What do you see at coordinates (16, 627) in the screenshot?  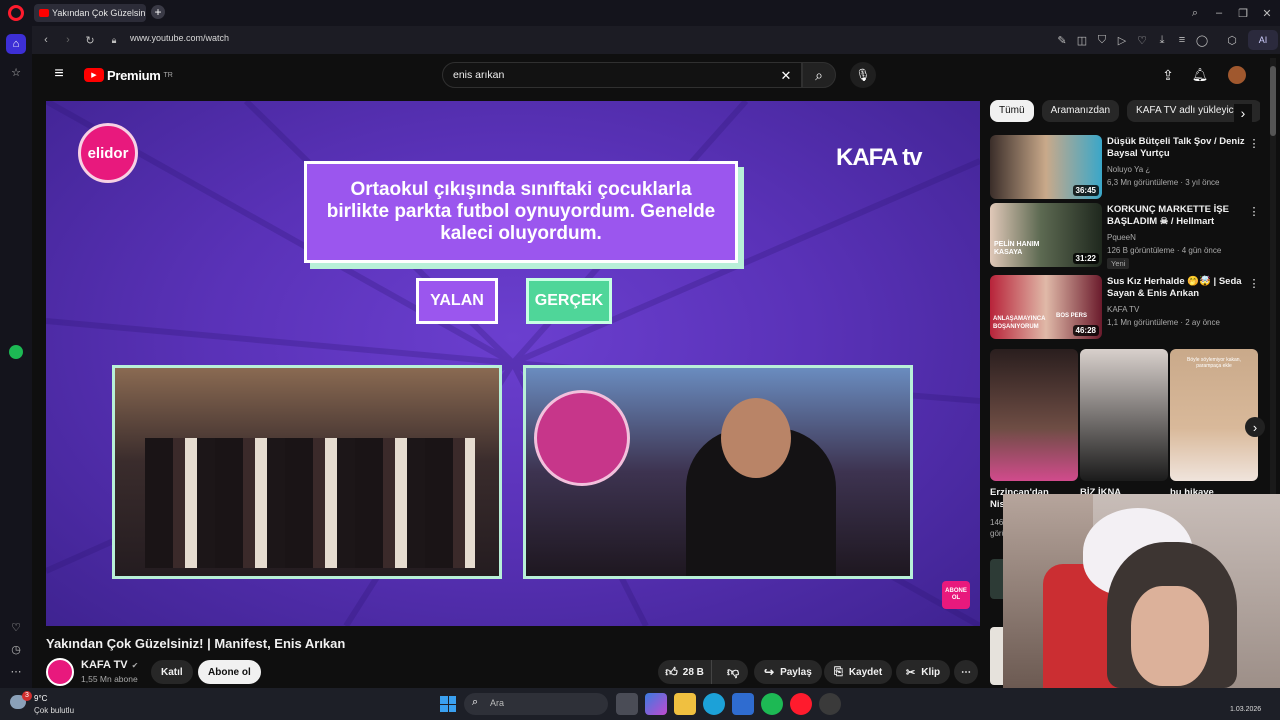 I see `heart-icon: ♡` at bounding box center [16, 627].